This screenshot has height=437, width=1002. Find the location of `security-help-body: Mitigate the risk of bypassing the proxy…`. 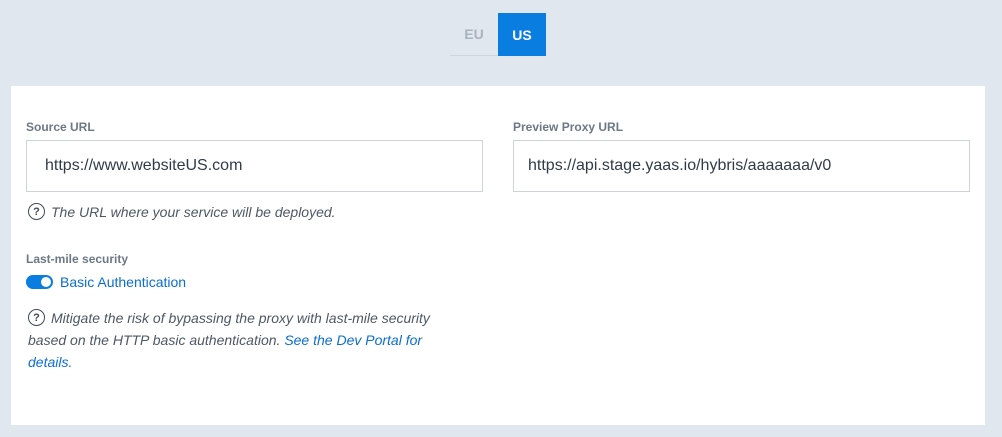

security-help-body: Mitigate the risk of bypassing the proxy… is located at coordinates (239, 340).